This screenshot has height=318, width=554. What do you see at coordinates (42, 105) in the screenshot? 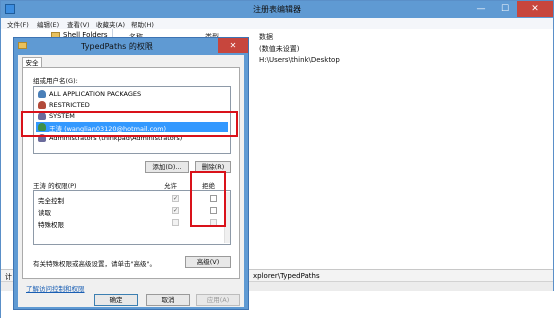
I see `group-icon` at bounding box center [42, 105].